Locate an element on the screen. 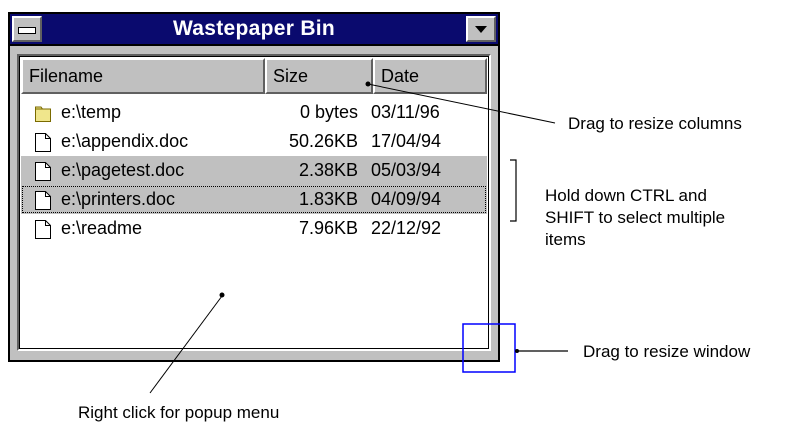 The height and width of the screenshot is (430, 793). multi-select-line-3: items is located at coordinates (565, 239).